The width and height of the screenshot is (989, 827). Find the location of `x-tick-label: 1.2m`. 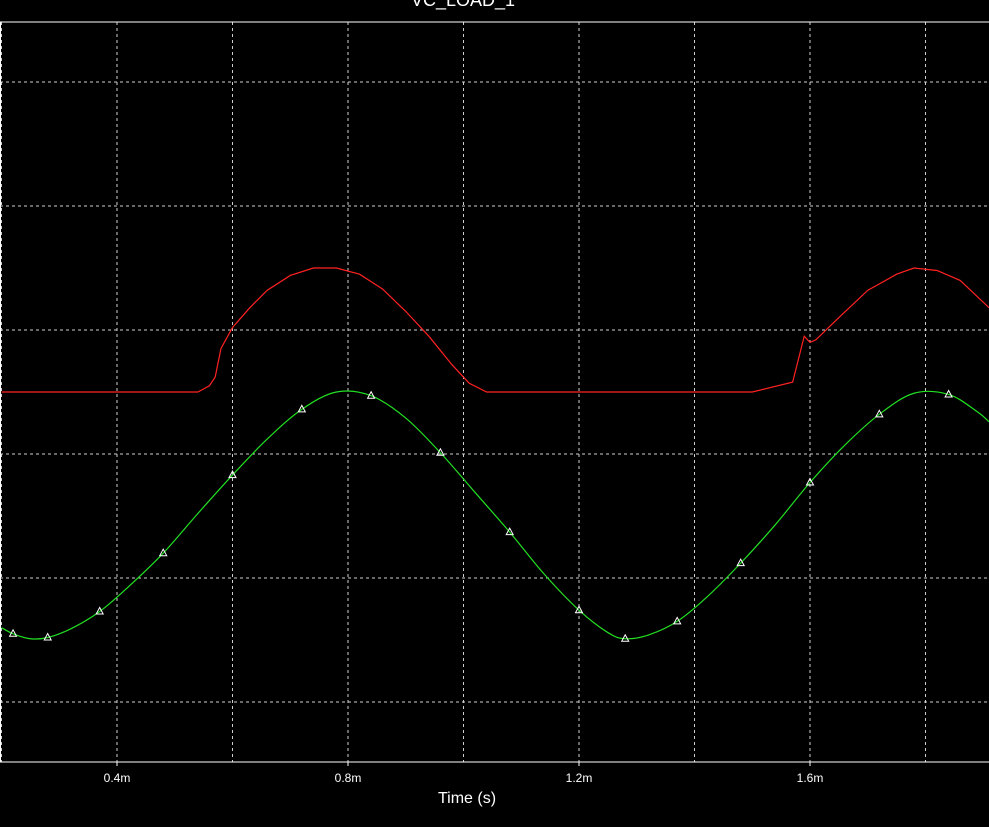

x-tick-label: 1.2m is located at coordinates (579, 778).